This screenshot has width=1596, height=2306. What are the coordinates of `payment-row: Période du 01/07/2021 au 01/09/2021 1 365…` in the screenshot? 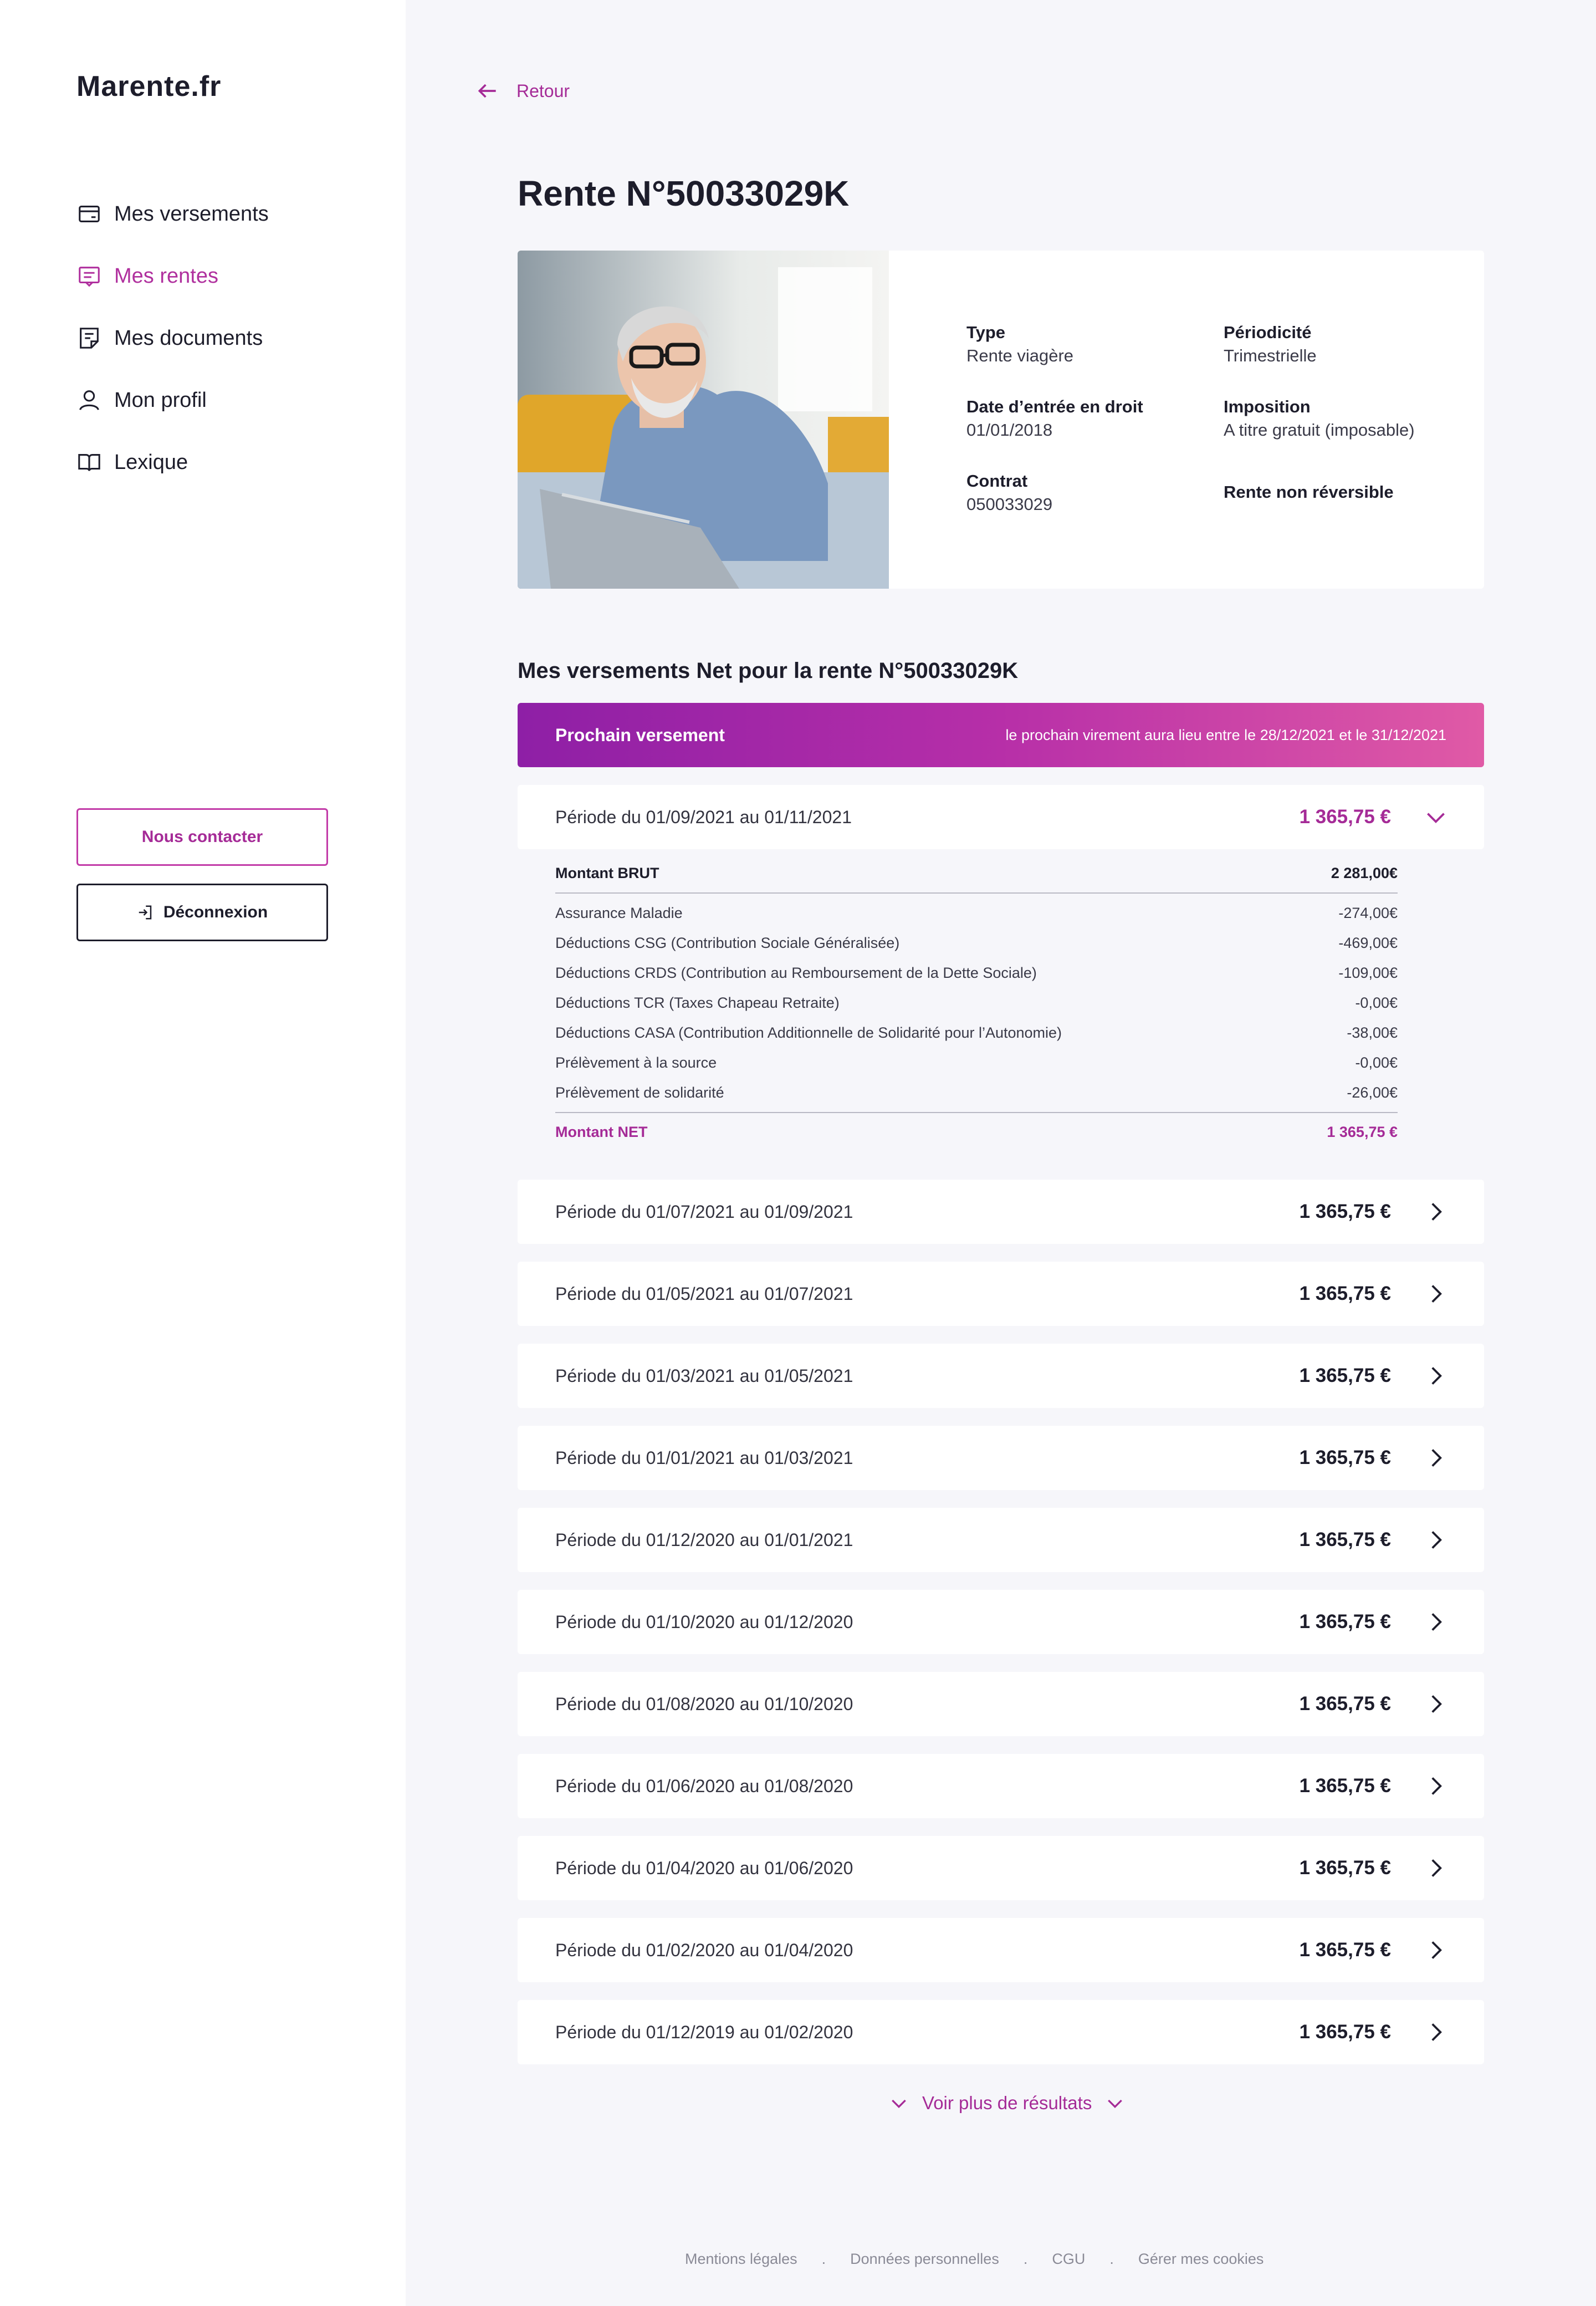 It's located at (1001, 1212).